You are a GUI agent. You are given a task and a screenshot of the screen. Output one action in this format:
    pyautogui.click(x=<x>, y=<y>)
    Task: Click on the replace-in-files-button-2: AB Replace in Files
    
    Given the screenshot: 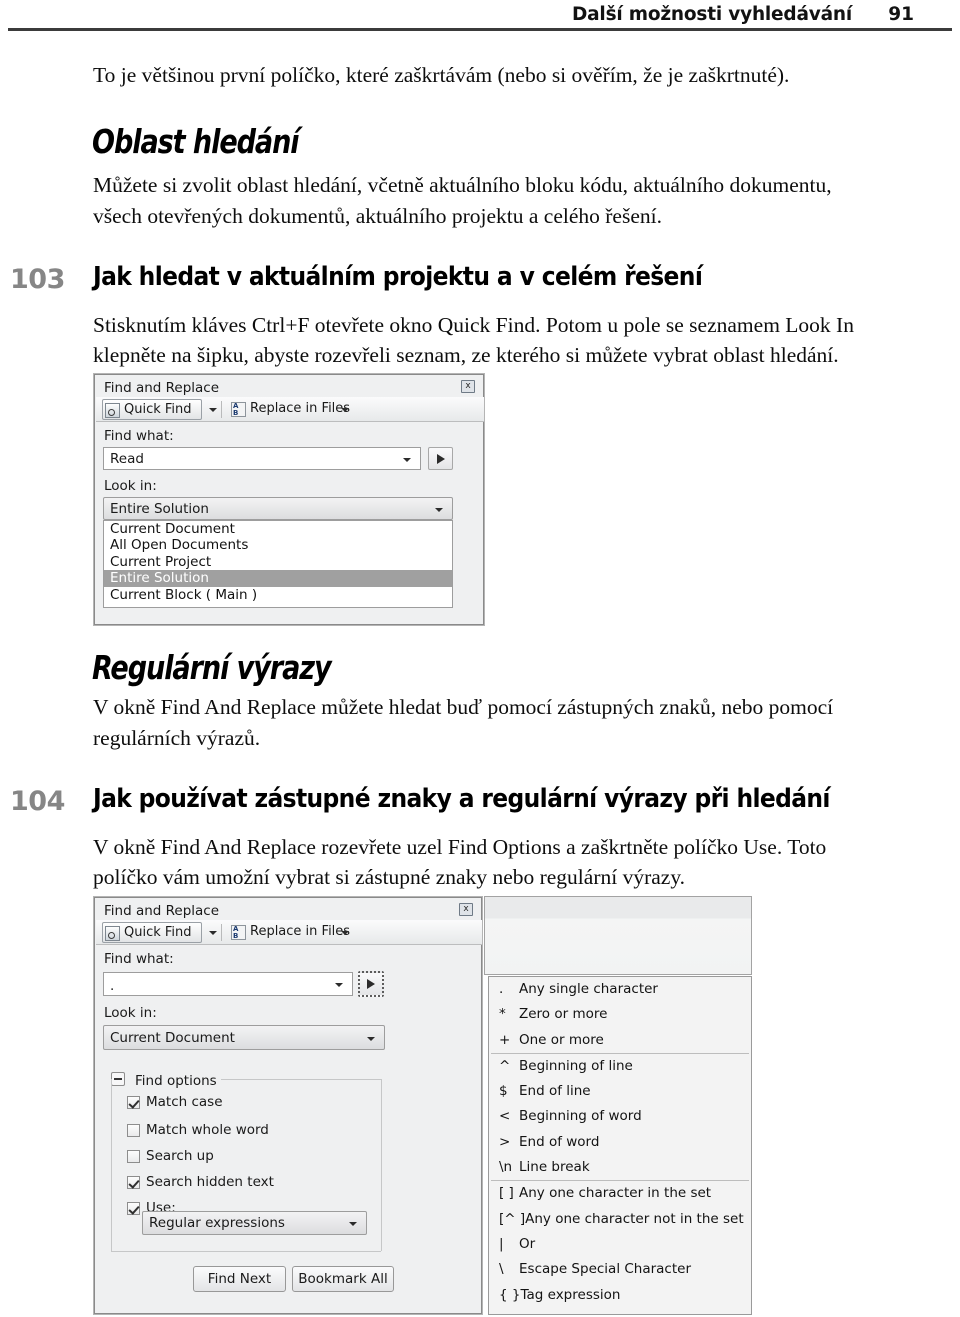 What is the action you would take?
    pyautogui.click(x=289, y=932)
    